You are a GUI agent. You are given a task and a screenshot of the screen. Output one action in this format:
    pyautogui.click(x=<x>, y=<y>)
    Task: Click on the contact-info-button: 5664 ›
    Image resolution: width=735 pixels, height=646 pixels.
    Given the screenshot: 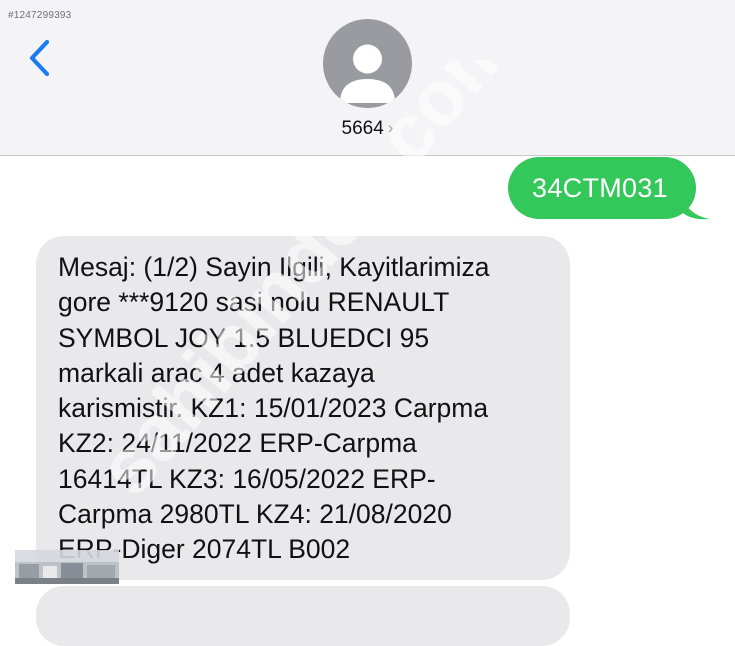 What is the action you would take?
    pyautogui.click(x=367, y=129)
    